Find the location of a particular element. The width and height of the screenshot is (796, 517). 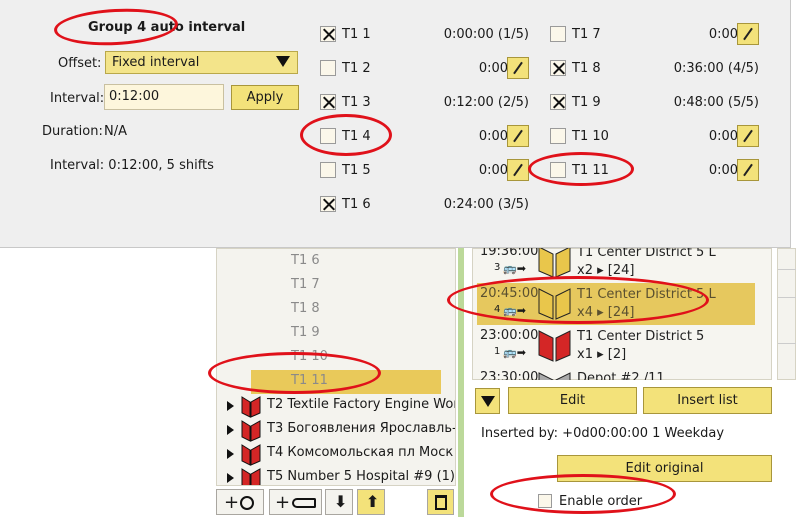

vehicle-count: 4 is located at coordinates (497, 309).